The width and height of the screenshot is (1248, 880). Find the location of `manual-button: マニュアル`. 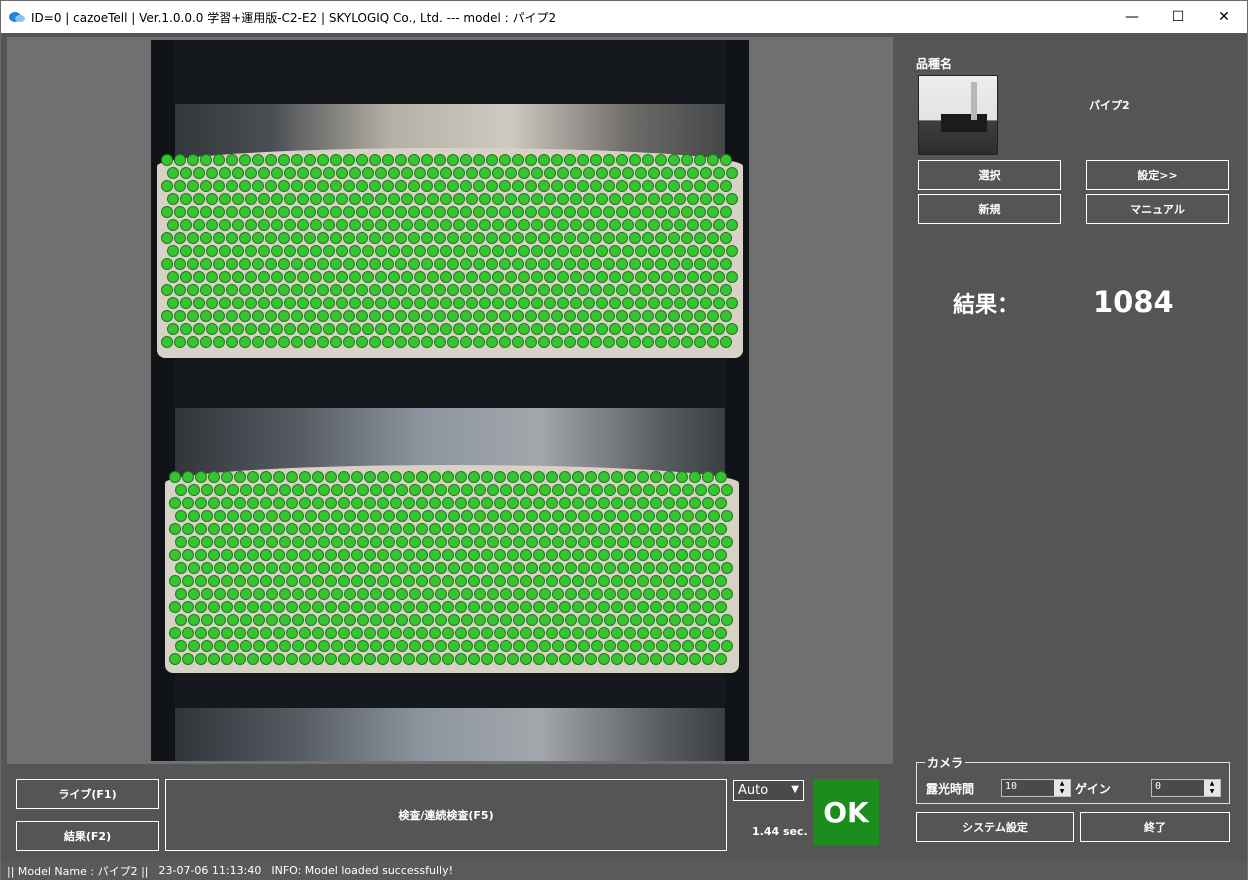

manual-button: マニュアル is located at coordinates (1157, 209).